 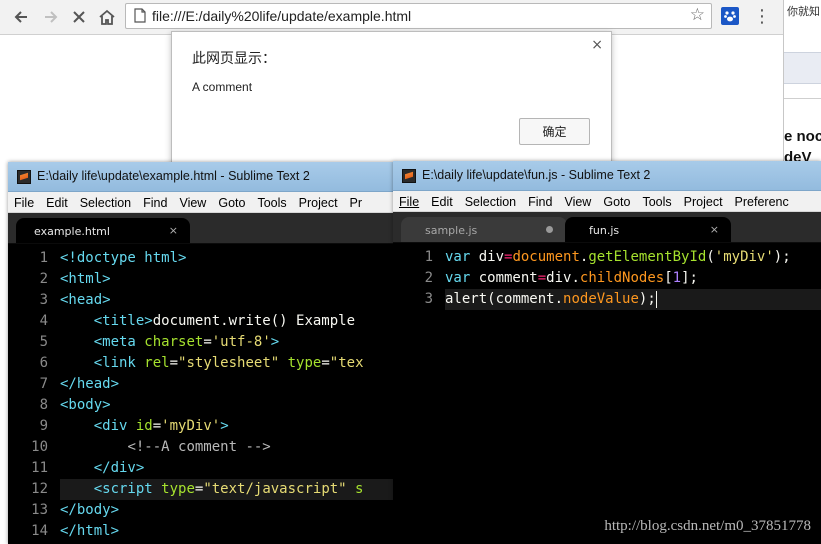 I want to click on background-window: 你就知 e noc deV, so click(x=802, y=82).